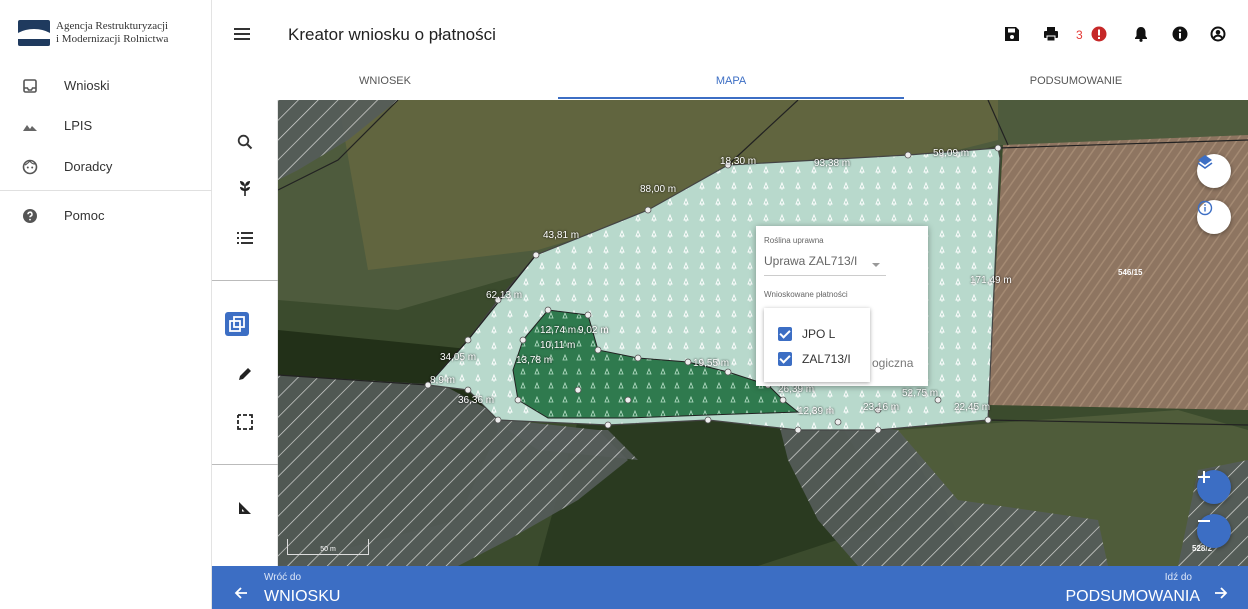  I want to click on measurement-label: 9,02 m, so click(593, 330).